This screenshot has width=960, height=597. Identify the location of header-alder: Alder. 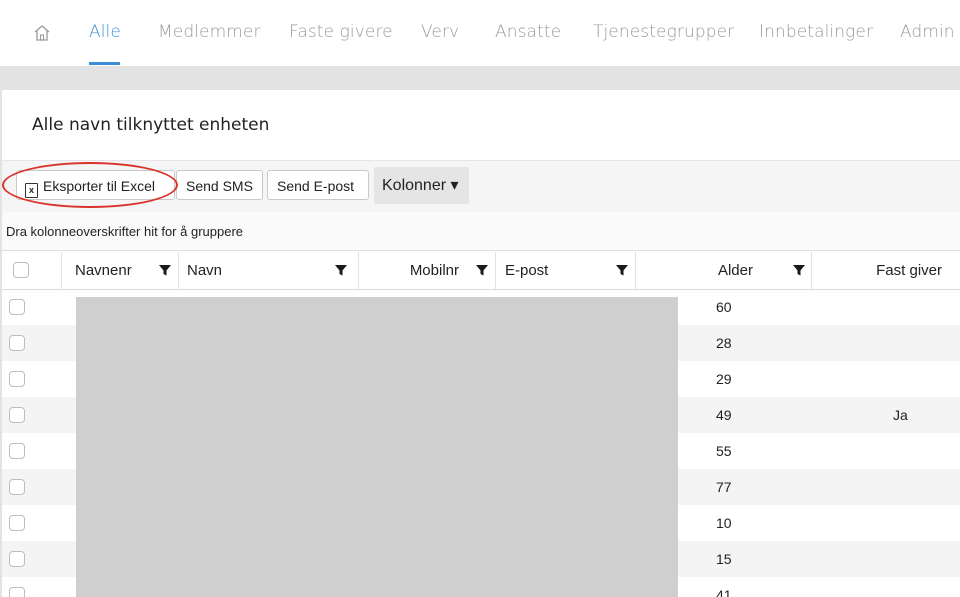
(724, 270).